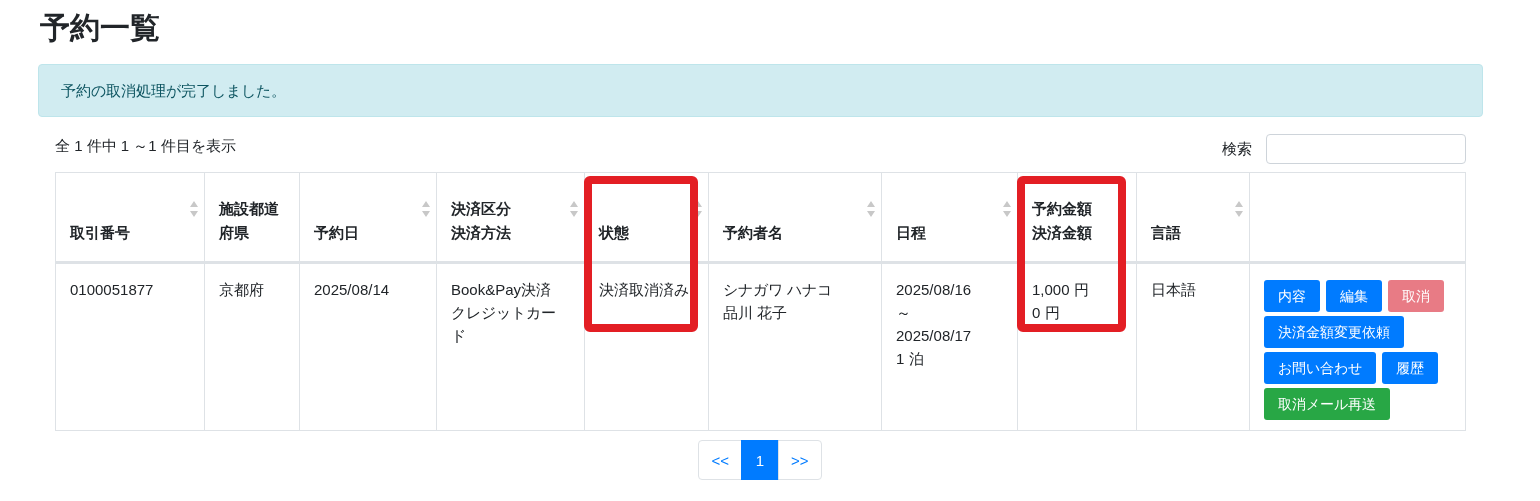 The height and width of the screenshot is (501, 1540). I want to click on column-header: 取引番号, so click(130, 217).